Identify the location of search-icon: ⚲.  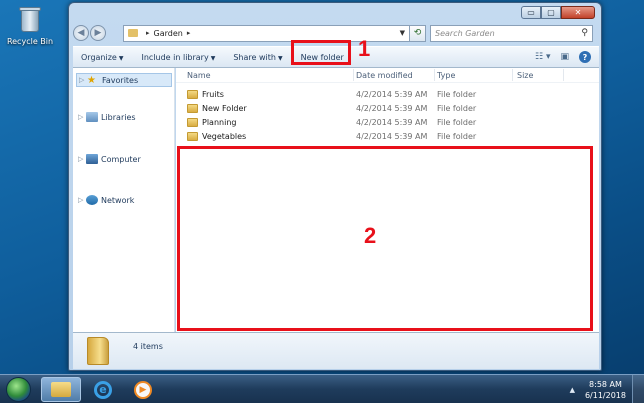
(584, 33).